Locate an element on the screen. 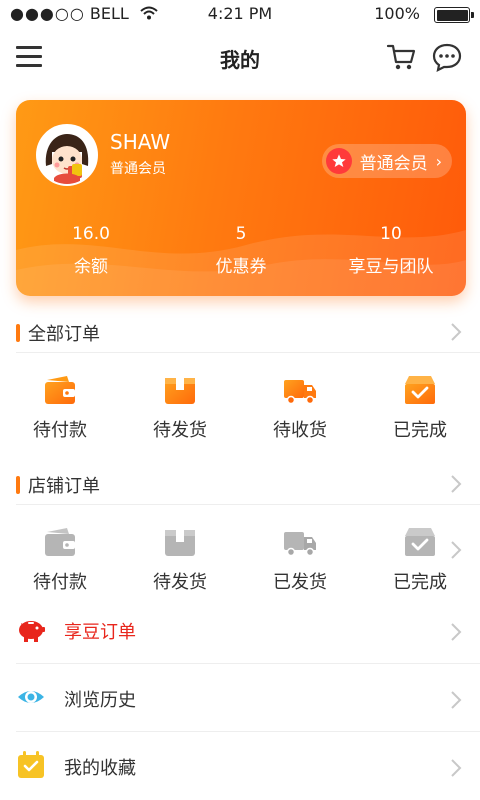 Image resolution: width=480 pixels, height=800 pixels. order-status-label: 已发货 is located at coordinates (300, 582).